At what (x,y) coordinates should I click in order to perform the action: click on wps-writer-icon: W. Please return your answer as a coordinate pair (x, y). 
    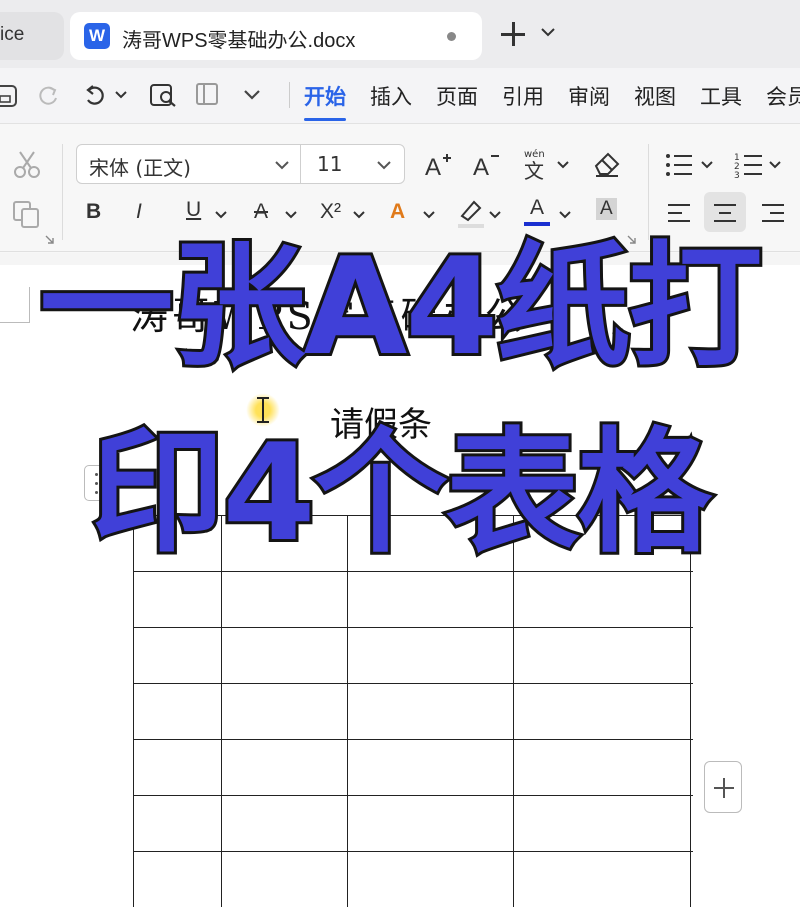
    Looking at the image, I should click on (97, 36).